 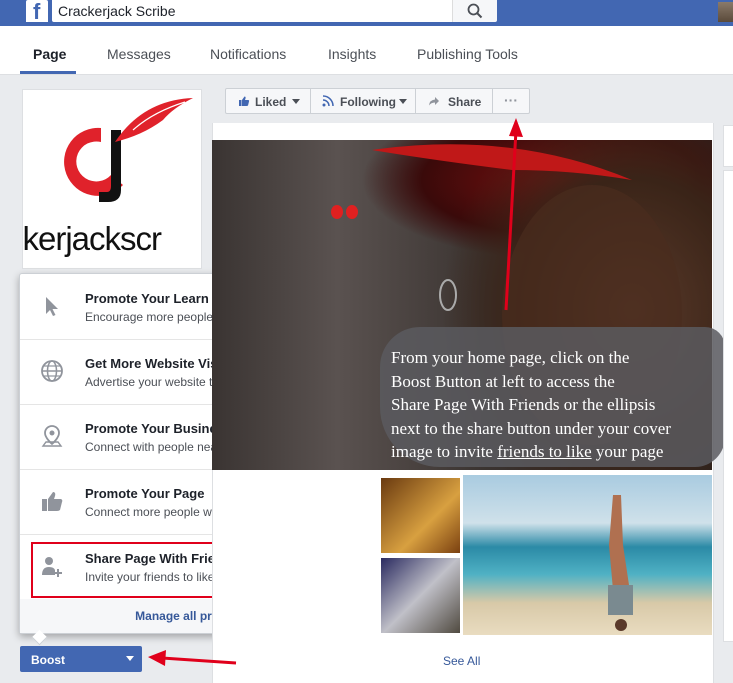 I want to click on ellipsis-icon: ···, so click(x=511, y=100).